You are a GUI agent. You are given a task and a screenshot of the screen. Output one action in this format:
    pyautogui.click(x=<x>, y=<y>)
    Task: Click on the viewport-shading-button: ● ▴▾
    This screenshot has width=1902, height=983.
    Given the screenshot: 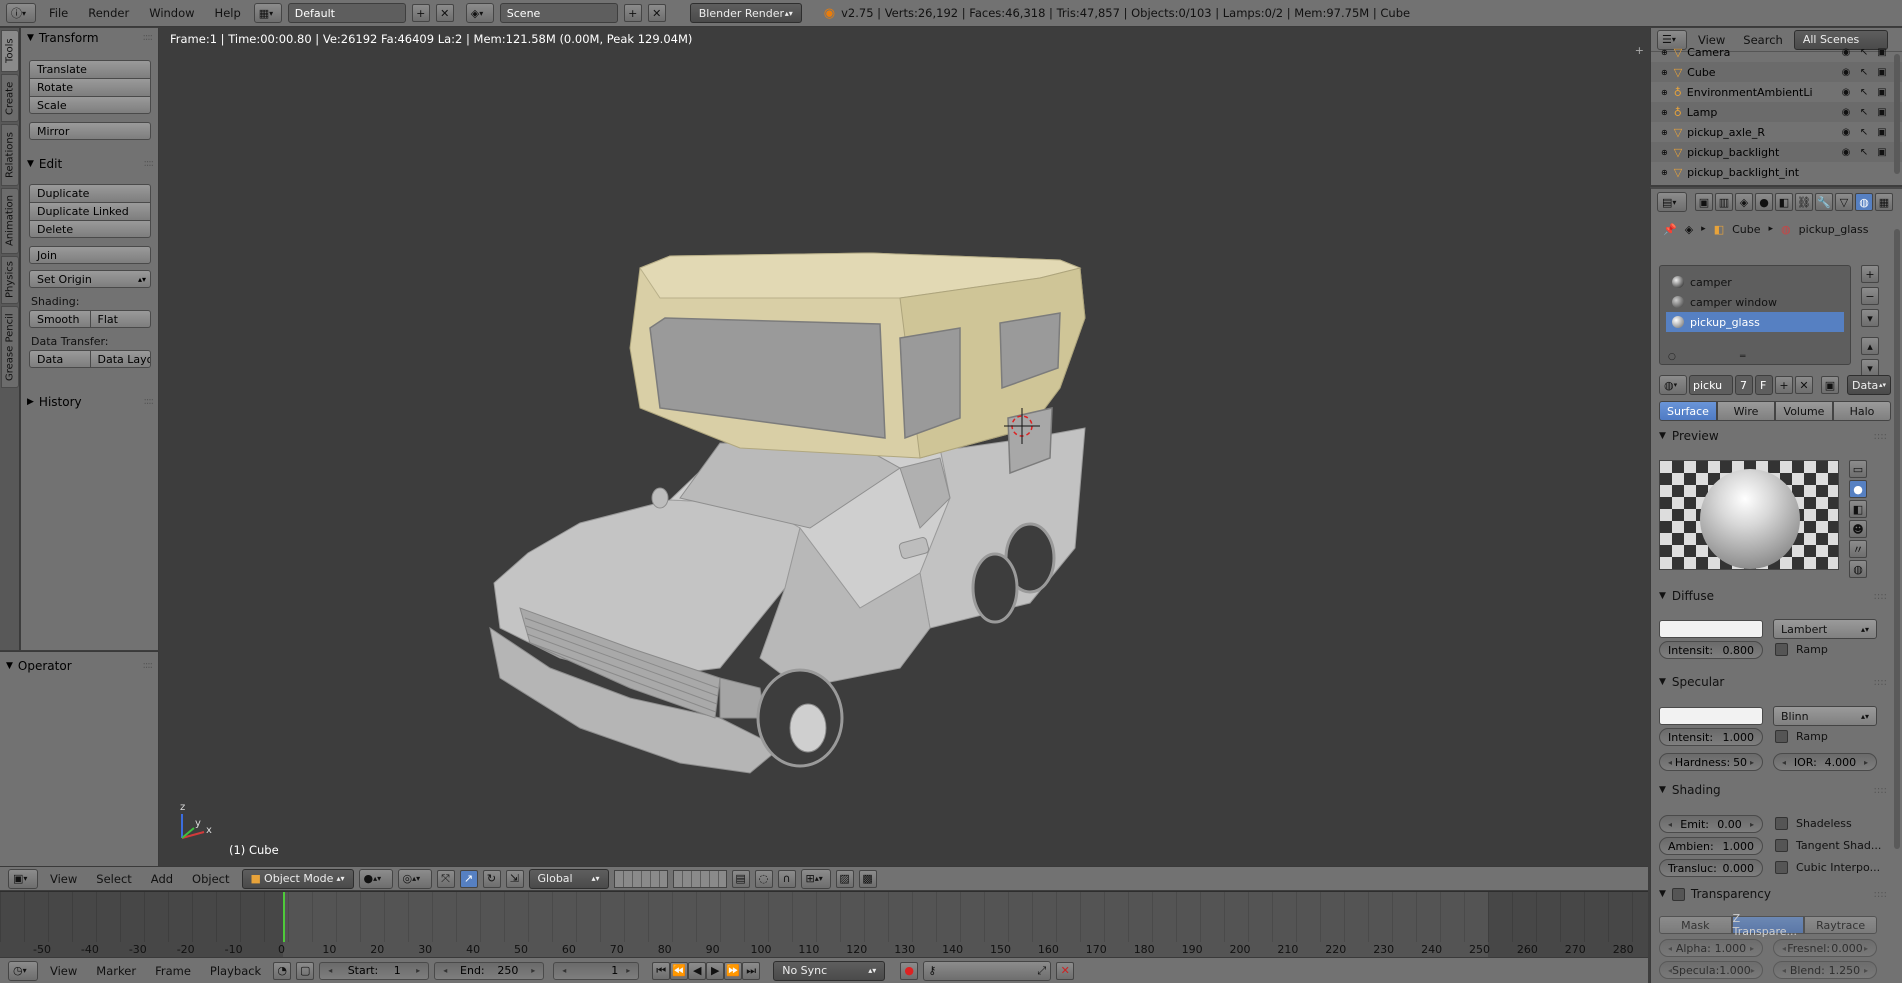 What is the action you would take?
    pyautogui.click(x=375, y=878)
    